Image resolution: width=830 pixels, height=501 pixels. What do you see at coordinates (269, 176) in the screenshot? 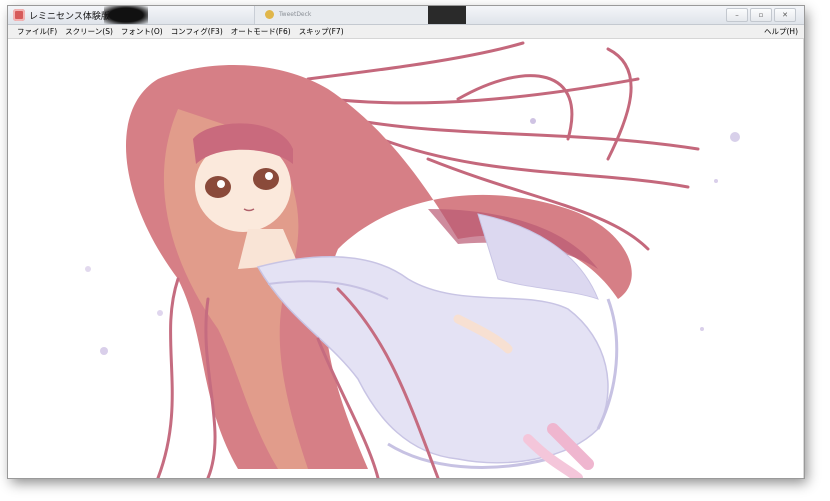
I see `right-eye-highlight` at bounding box center [269, 176].